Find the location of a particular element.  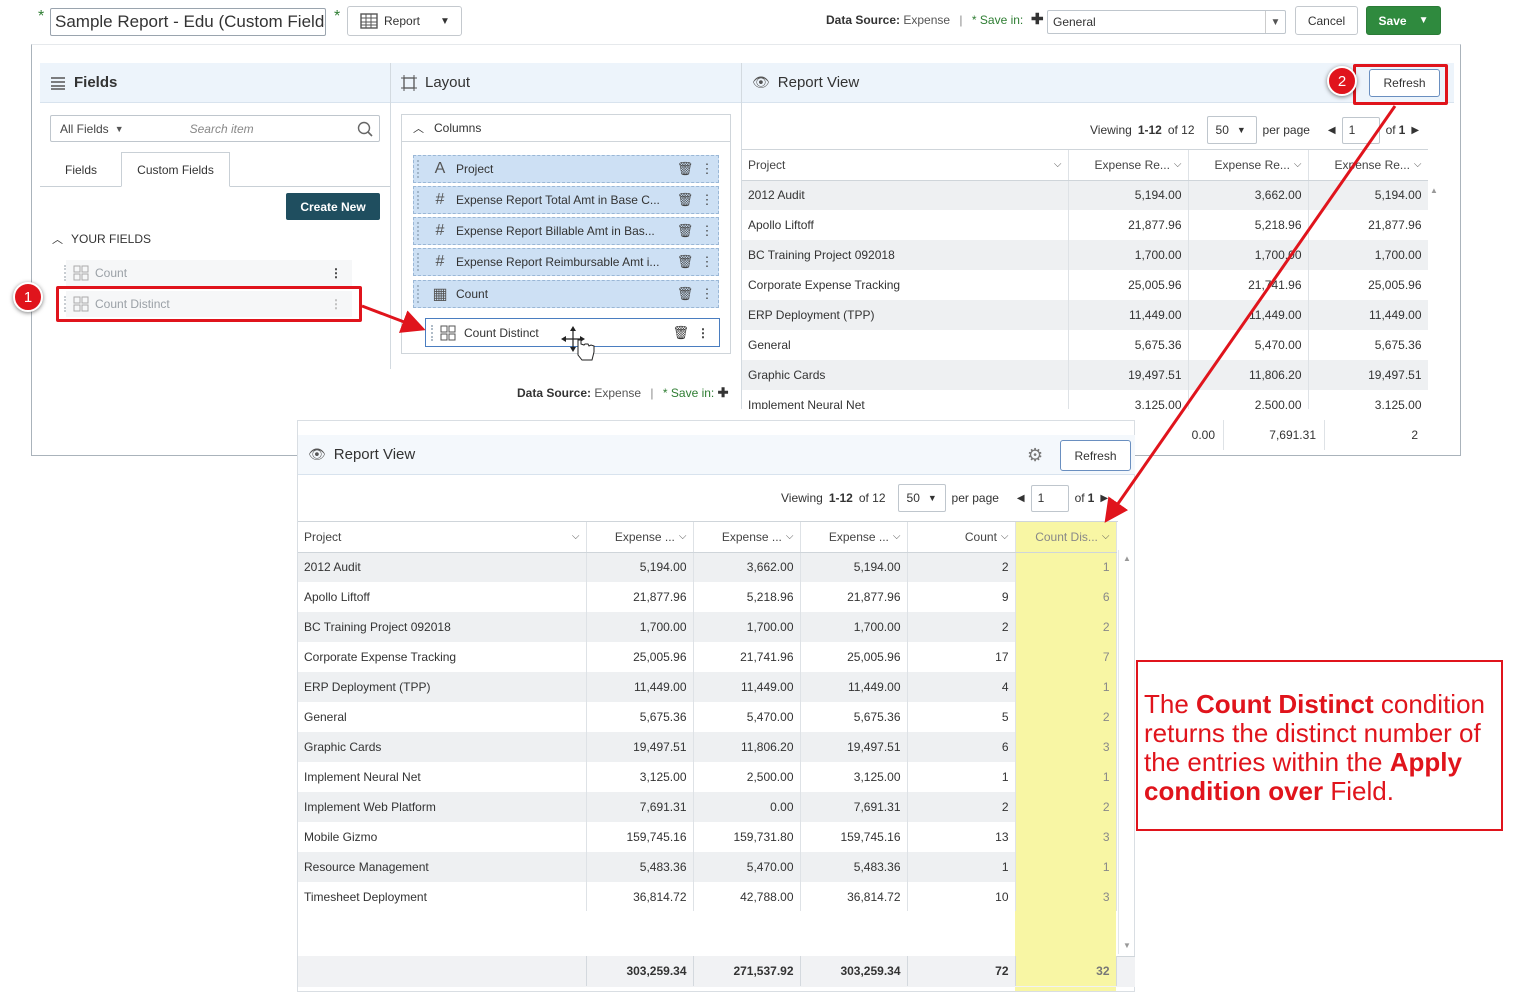

report-title-input: Sample Report - Edu (Custom Fields is located at coordinates (188, 22).